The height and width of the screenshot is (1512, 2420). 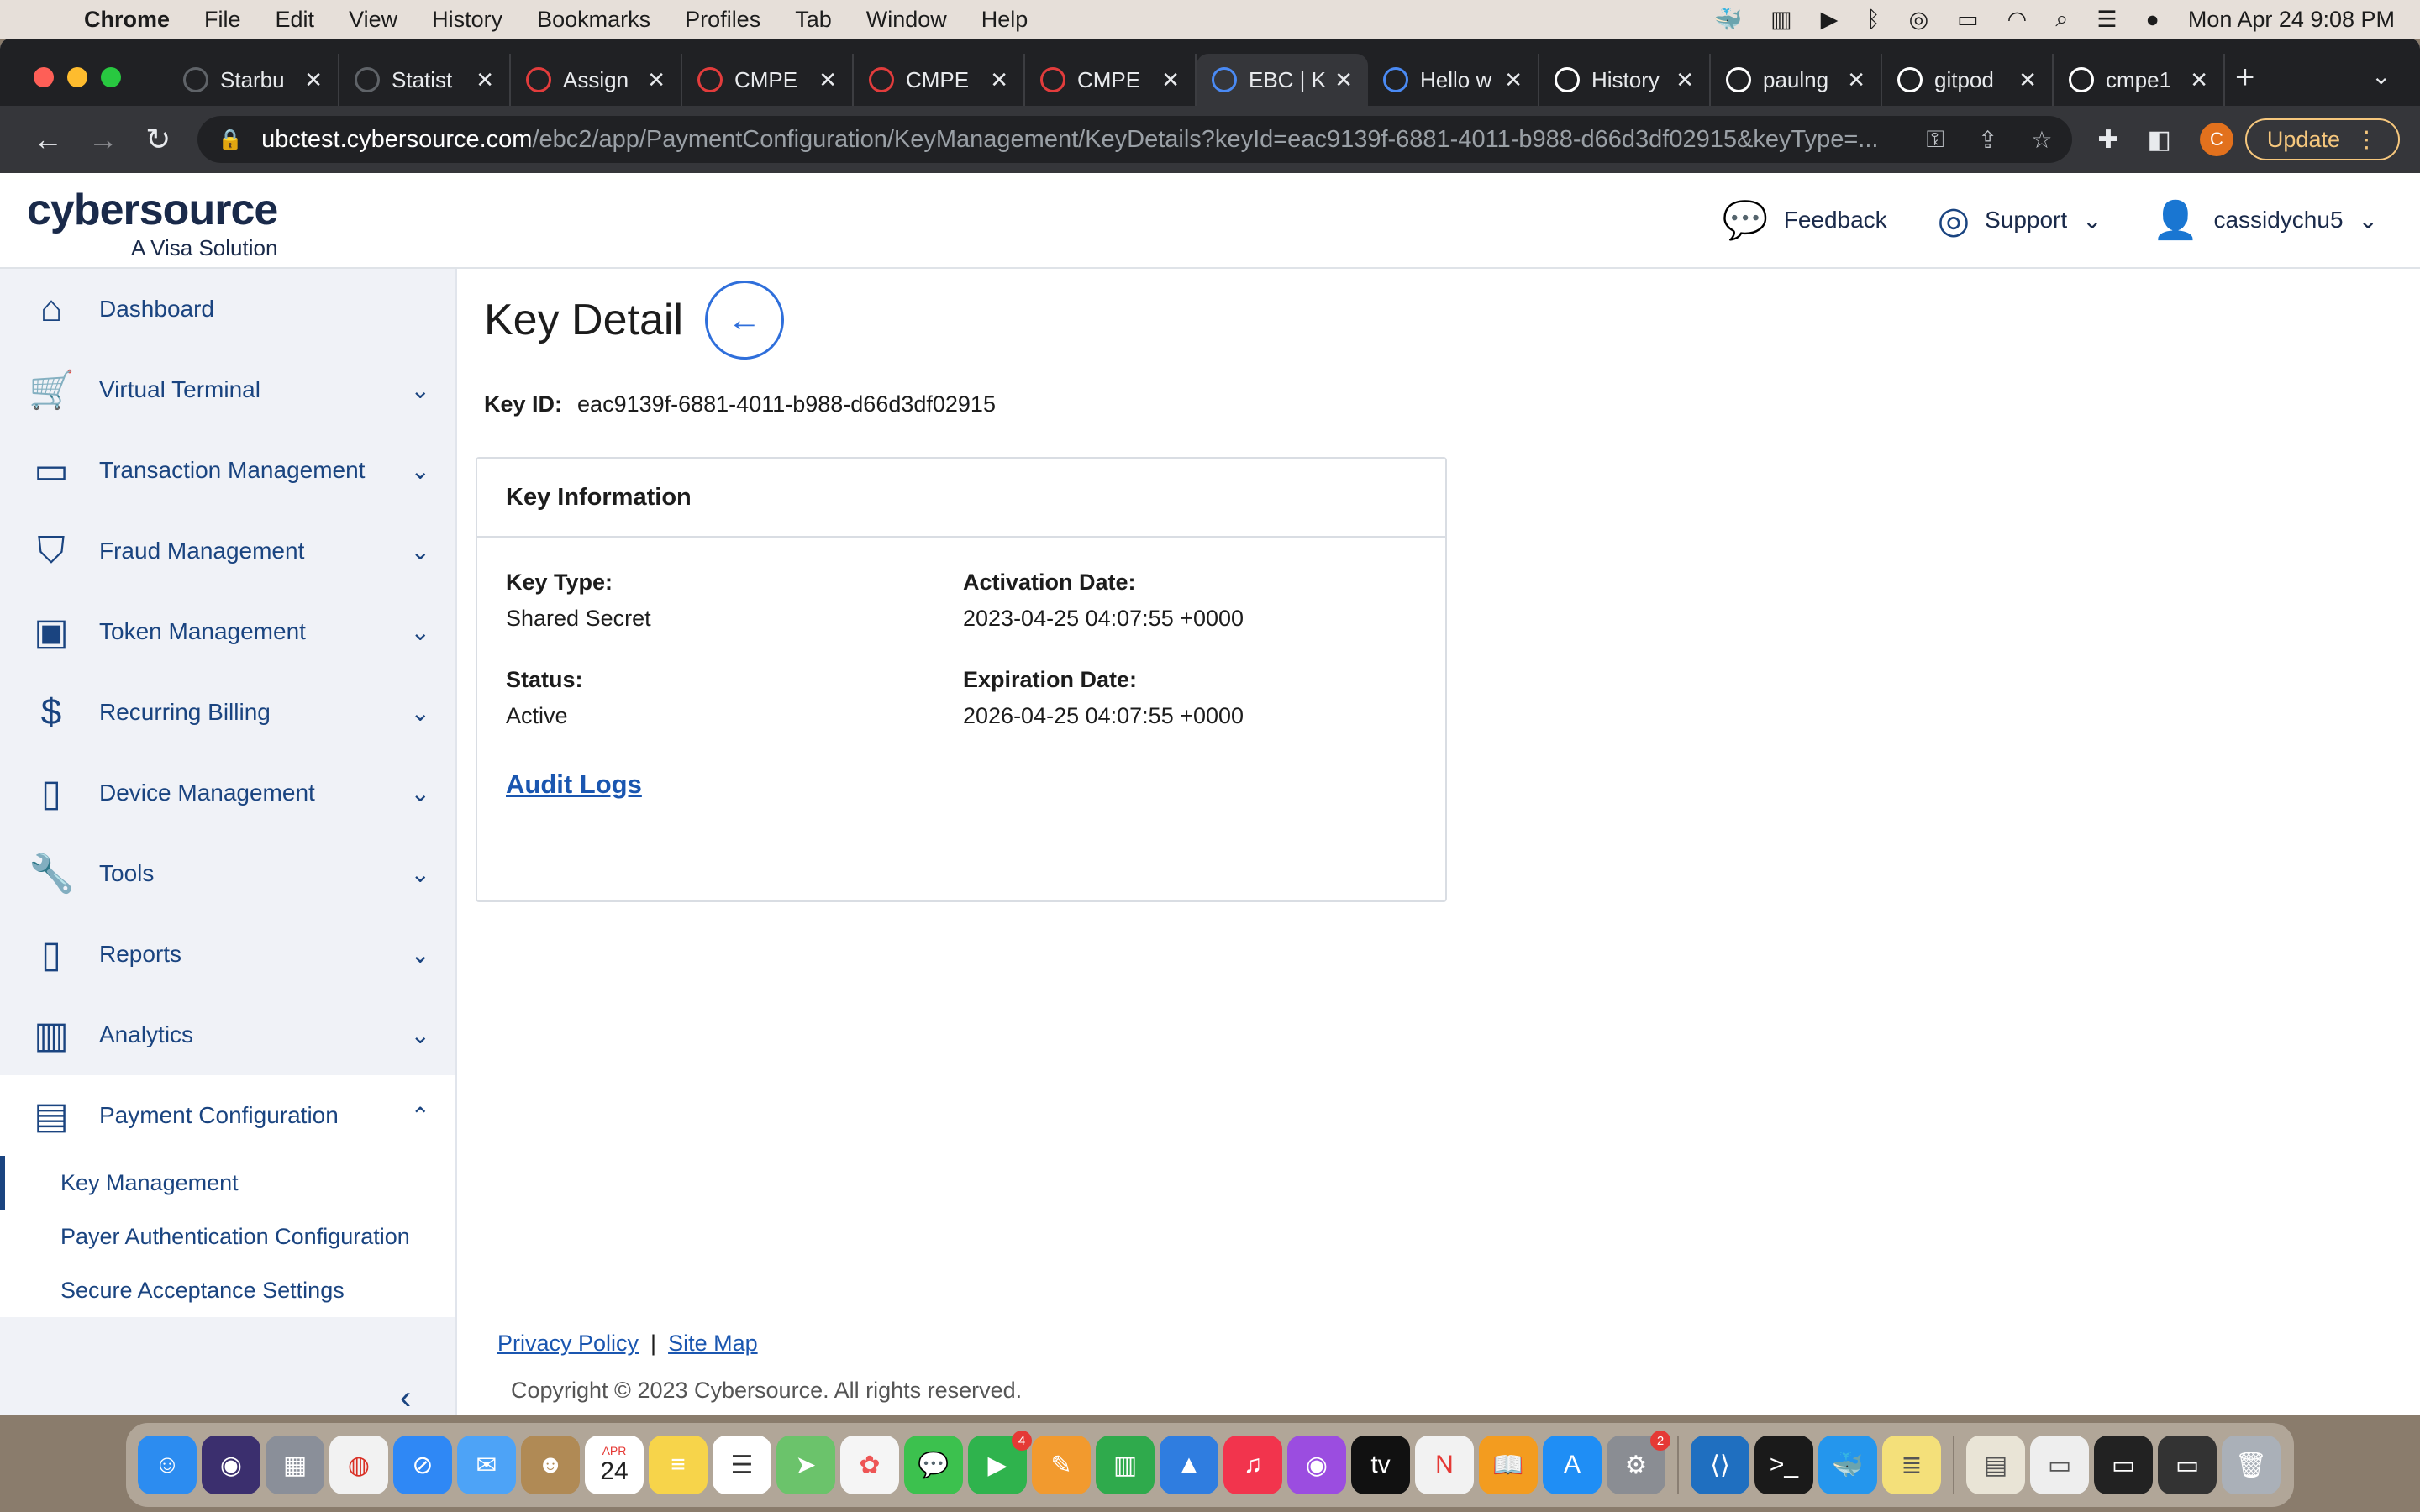 I want to click on facetime-icon: ▶ 4, so click(x=1000, y=1462).